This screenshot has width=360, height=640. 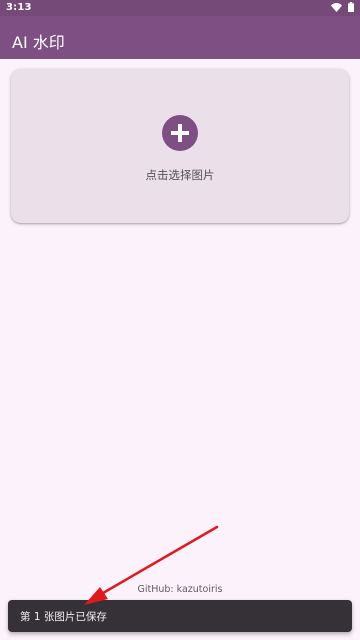 What do you see at coordinates (38, 42) in the screenshot?
I see `app-title: AI 水印` at bounding box center [38, 42].